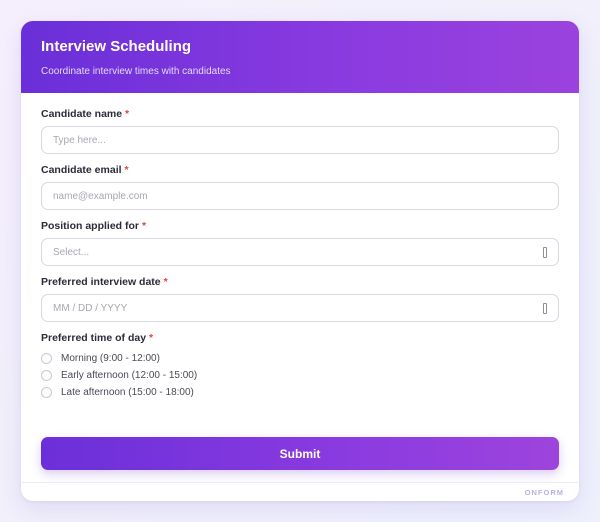 This screenshot has width=600, height=522. What do you see at coordinates (85, 114) in the screenshot?
I see `candidate-name-label: Candidate name *` at bounding box center [85, 114].